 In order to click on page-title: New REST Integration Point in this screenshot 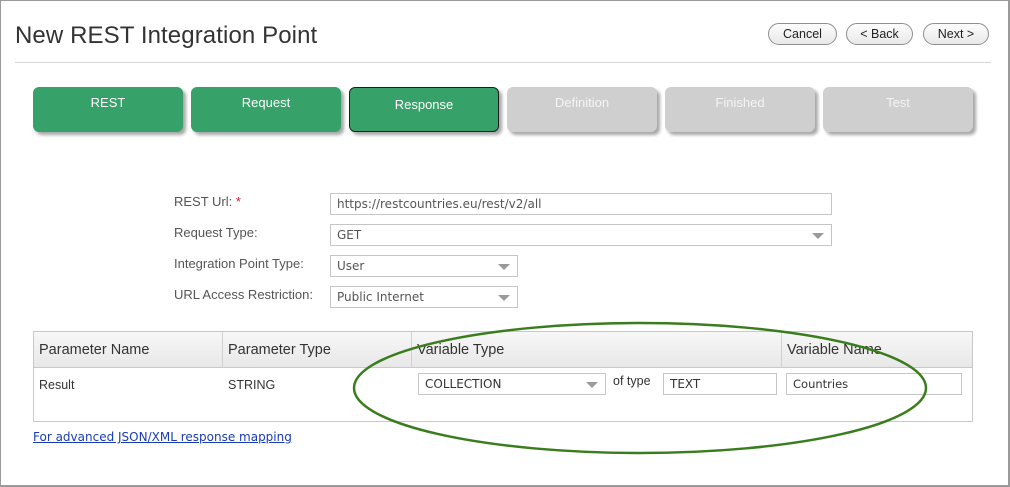, I will do `click(166, 35)`.